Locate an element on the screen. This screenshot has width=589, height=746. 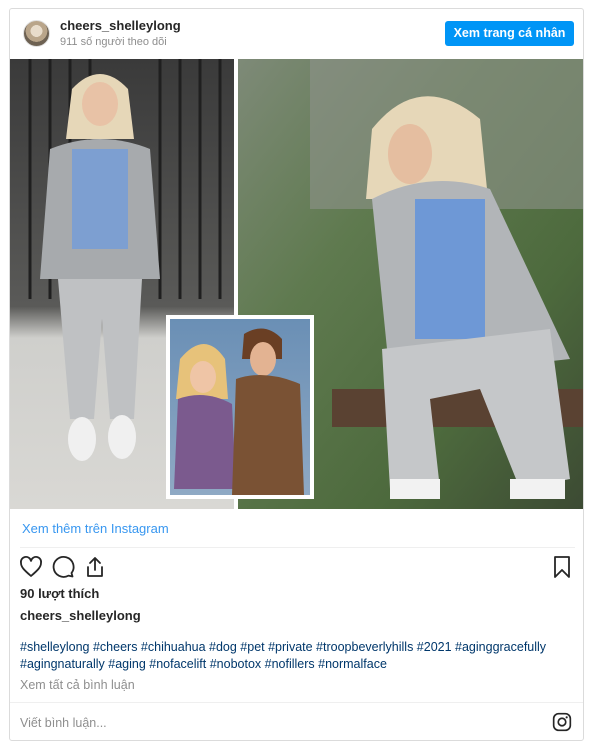
view-profile-button: Xem trang cá nhân is located at coordinates (509, 33).